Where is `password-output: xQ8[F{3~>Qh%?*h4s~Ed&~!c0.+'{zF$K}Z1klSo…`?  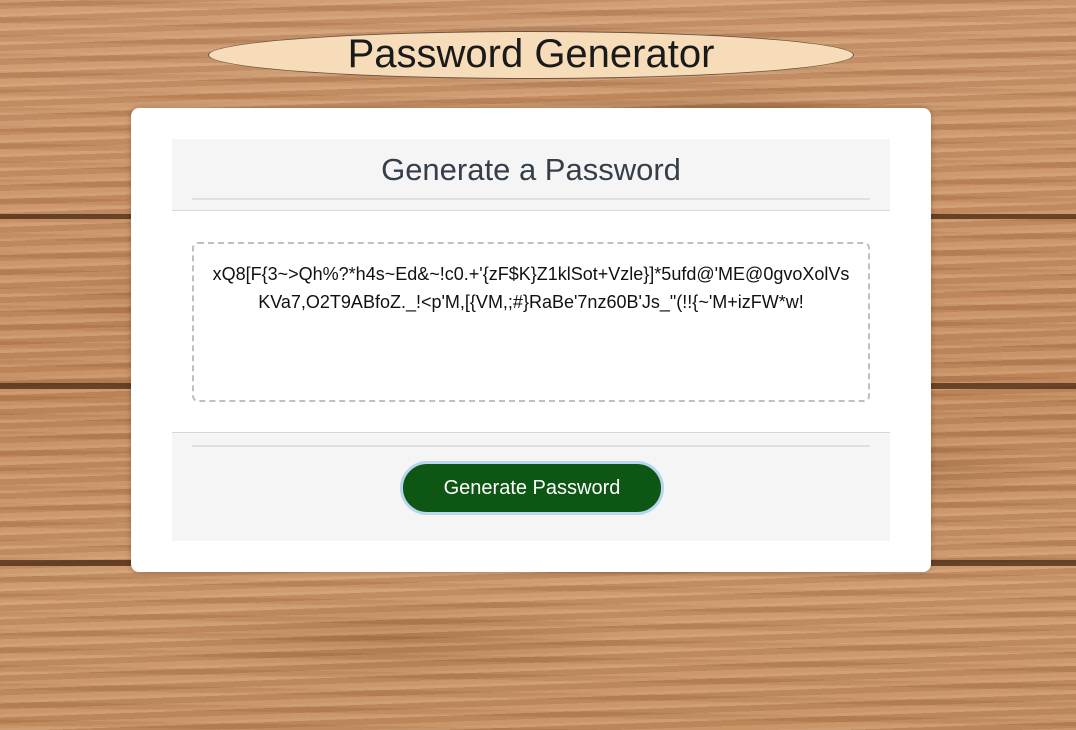 password-output: xQ8[F{3~>Qh%?*h4s~Ed&~!c0.+'{zF$K}Z1klSo… is located at coordinates (531, 322).